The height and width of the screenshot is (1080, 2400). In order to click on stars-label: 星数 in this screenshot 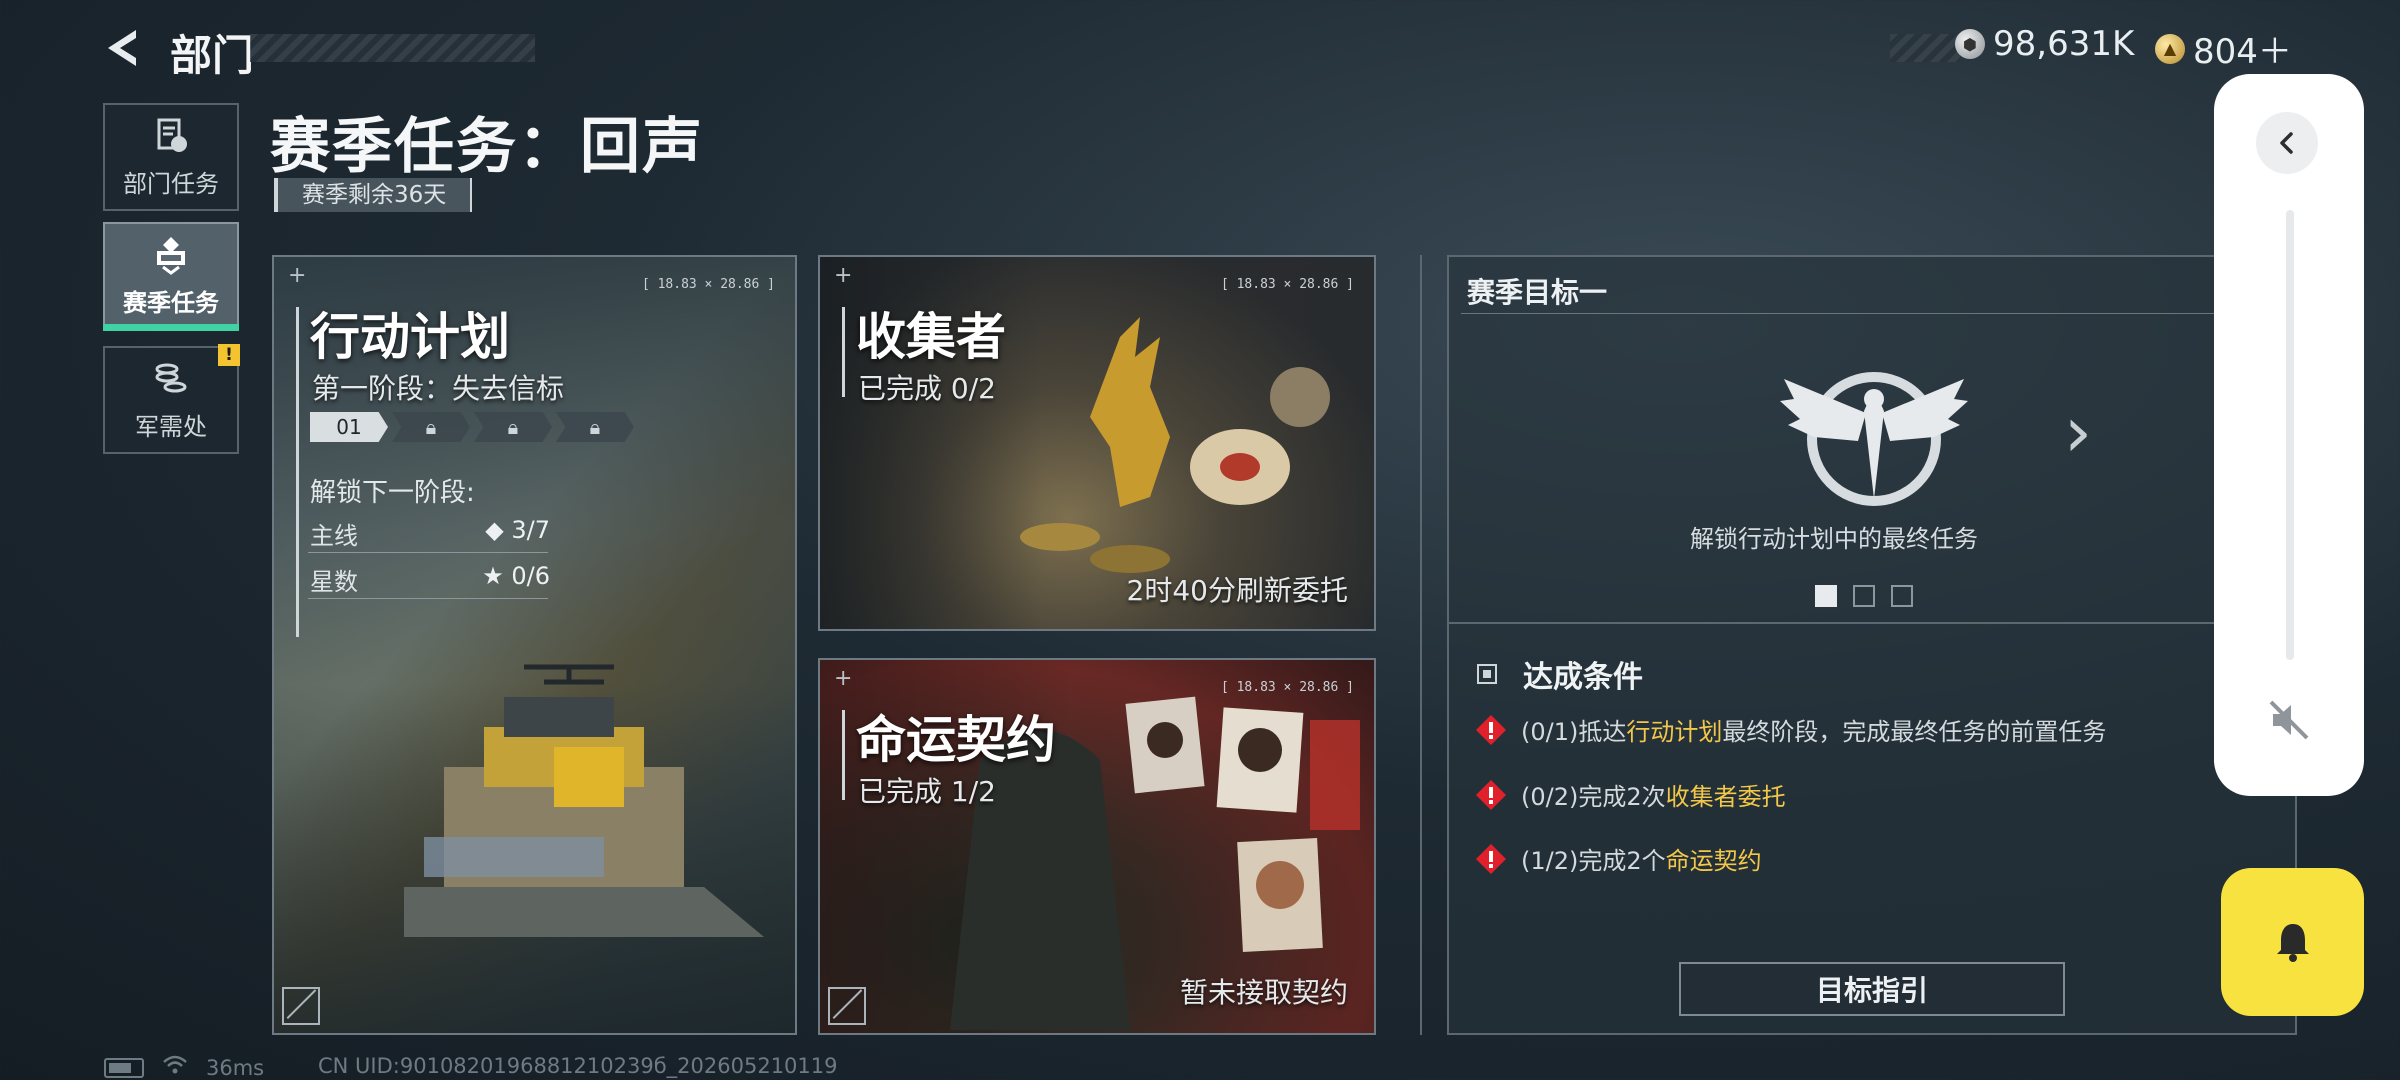, I will do `click(334, 582)`.